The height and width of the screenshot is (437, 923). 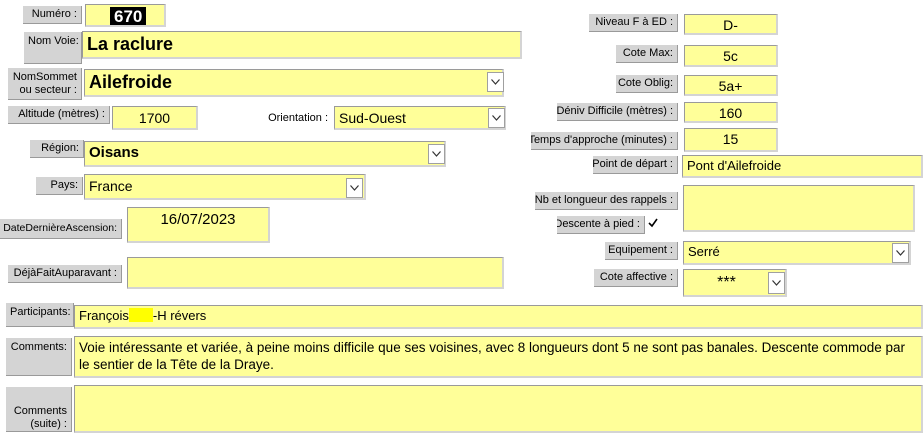 What do you see at coordinates (48, 424) in the screenshot?
I see `comments-suite-label-line2: (suite) :` at bounding box center [48, 424].